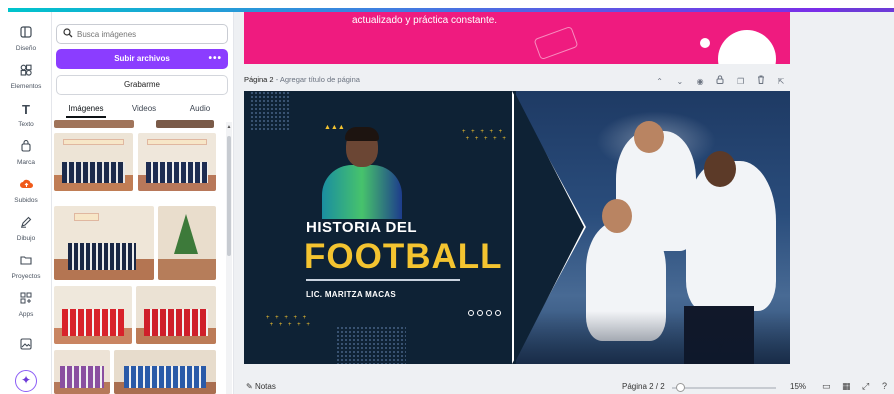  I want to click on tab-videos: Videos, so click(144, 109).